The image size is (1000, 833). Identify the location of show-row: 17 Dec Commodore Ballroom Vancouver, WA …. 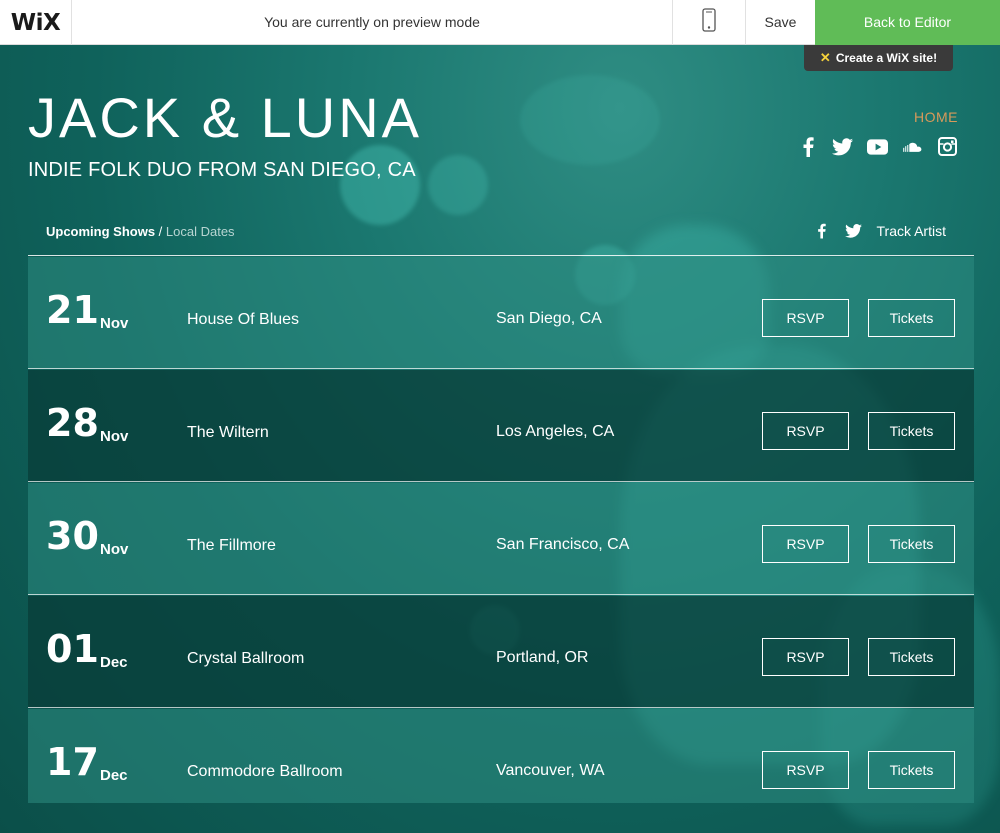
(501, 756).